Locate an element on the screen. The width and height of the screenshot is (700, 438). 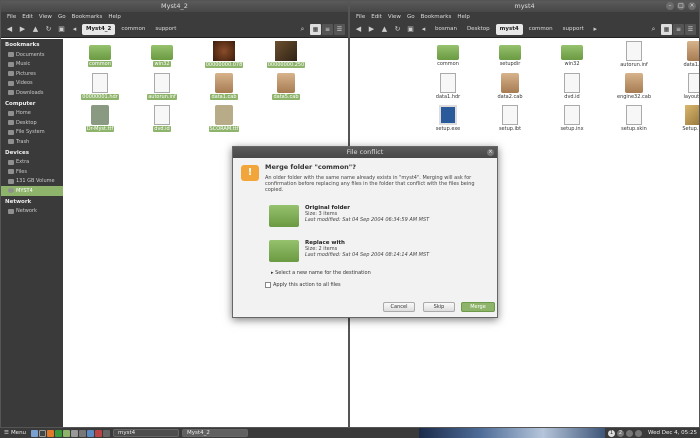
sidebar-item-music: Music is located at coordinates (32, 65).